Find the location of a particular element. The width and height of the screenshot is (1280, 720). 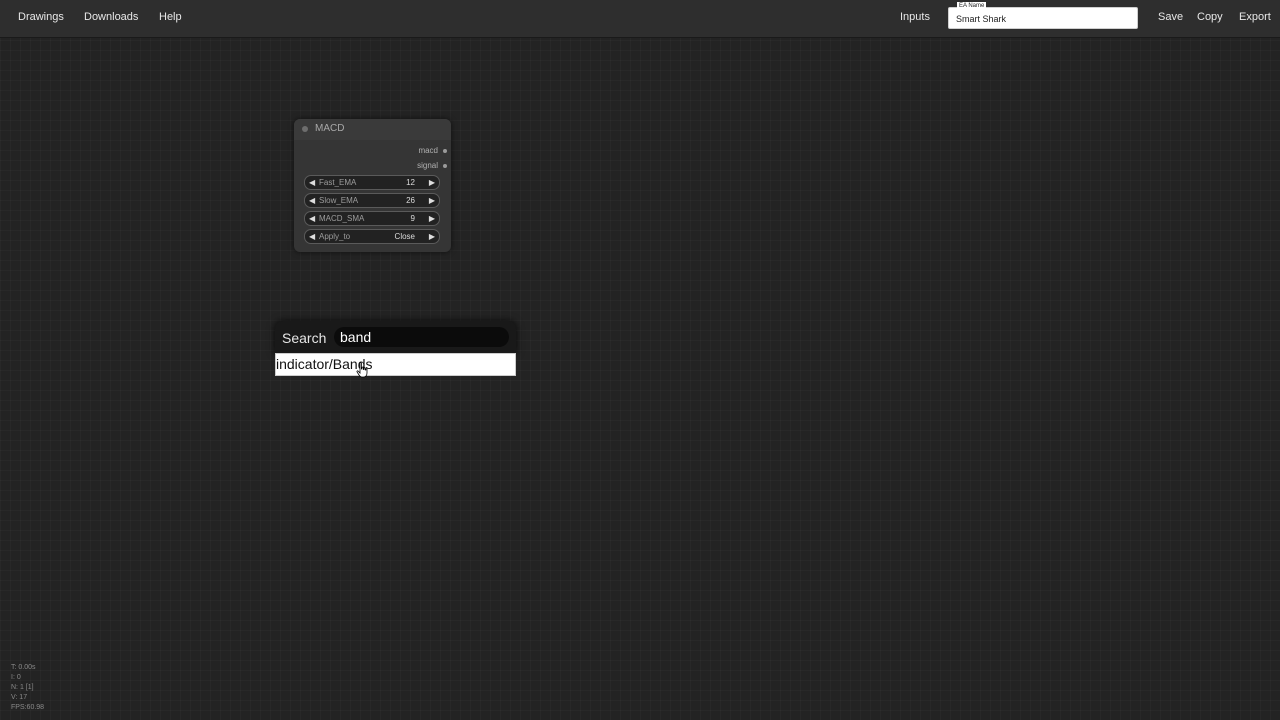

ea-name-field: EA Name is located at coordinates (1043, 15).